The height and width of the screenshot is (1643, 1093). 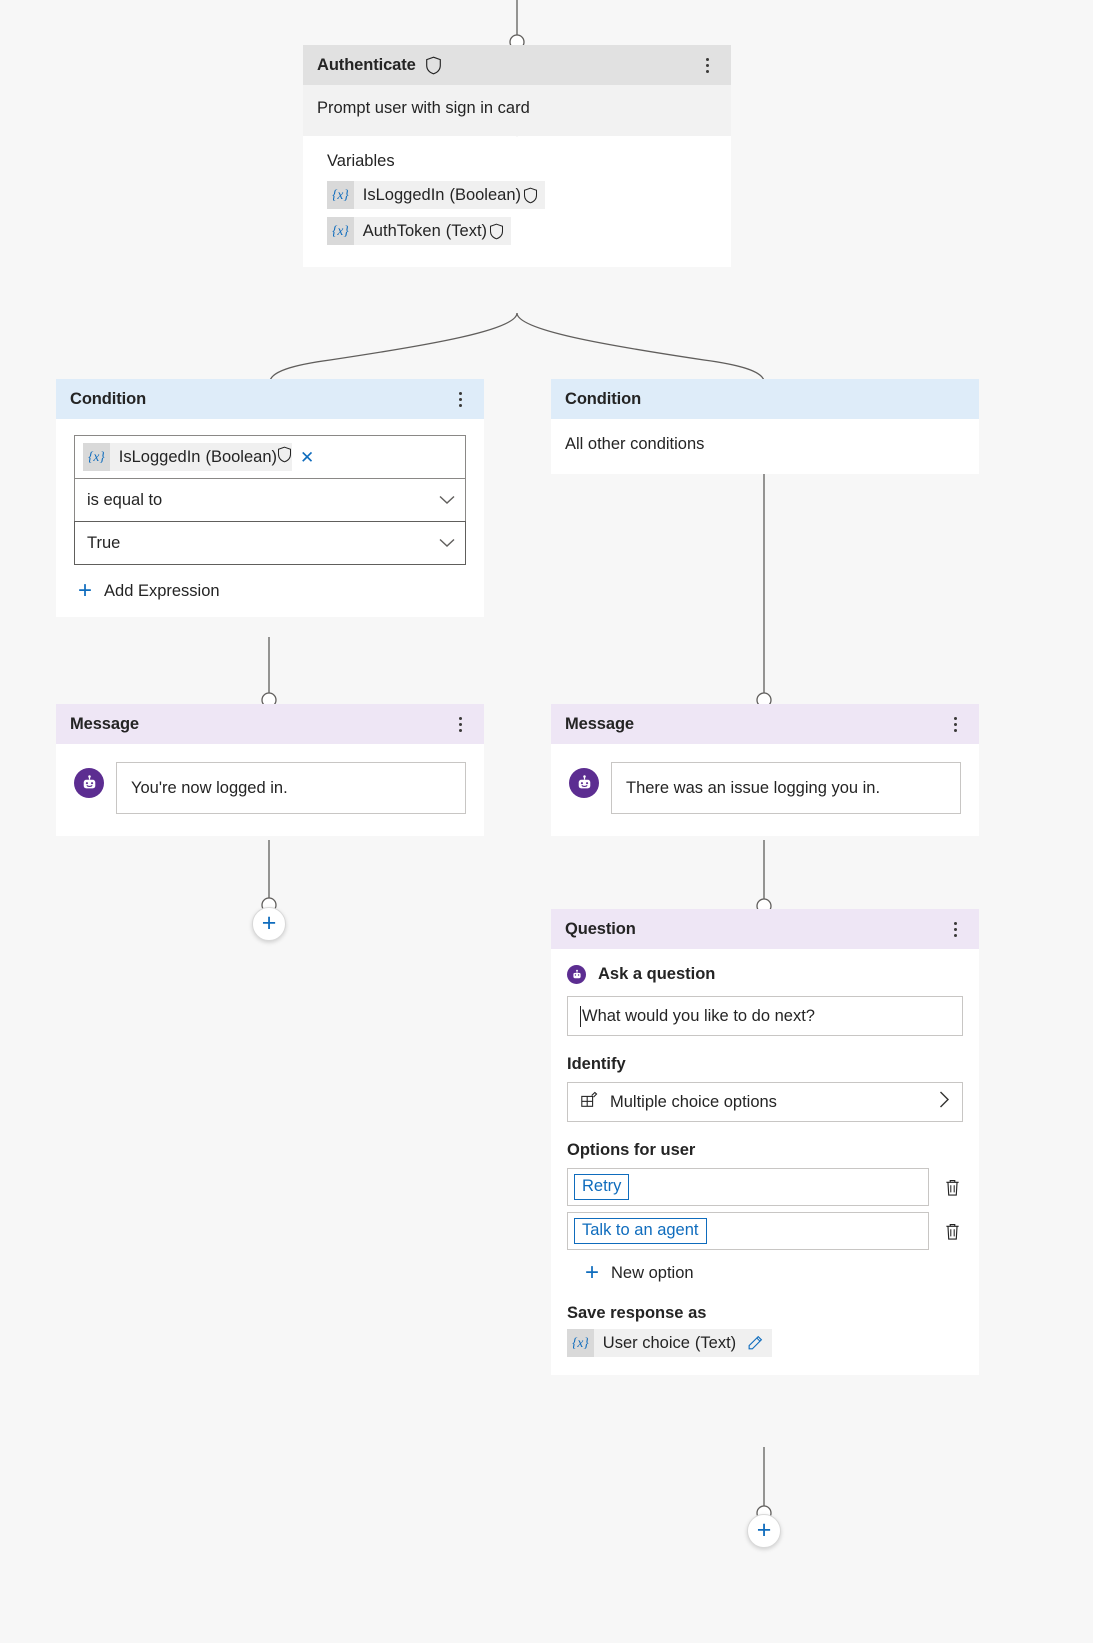 What do you see at coordinates (765, 446) in the screenshot?
I see `condition-else-body: All other conditions` at bounding box center [765, 446].